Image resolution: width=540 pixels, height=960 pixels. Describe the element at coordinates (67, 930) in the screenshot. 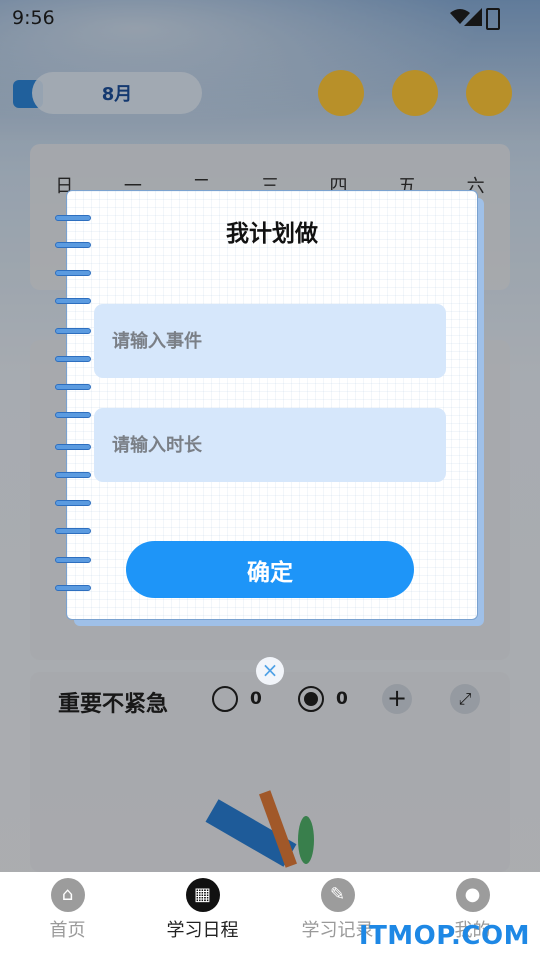

I see `nav-home-label: 首页` at that location.